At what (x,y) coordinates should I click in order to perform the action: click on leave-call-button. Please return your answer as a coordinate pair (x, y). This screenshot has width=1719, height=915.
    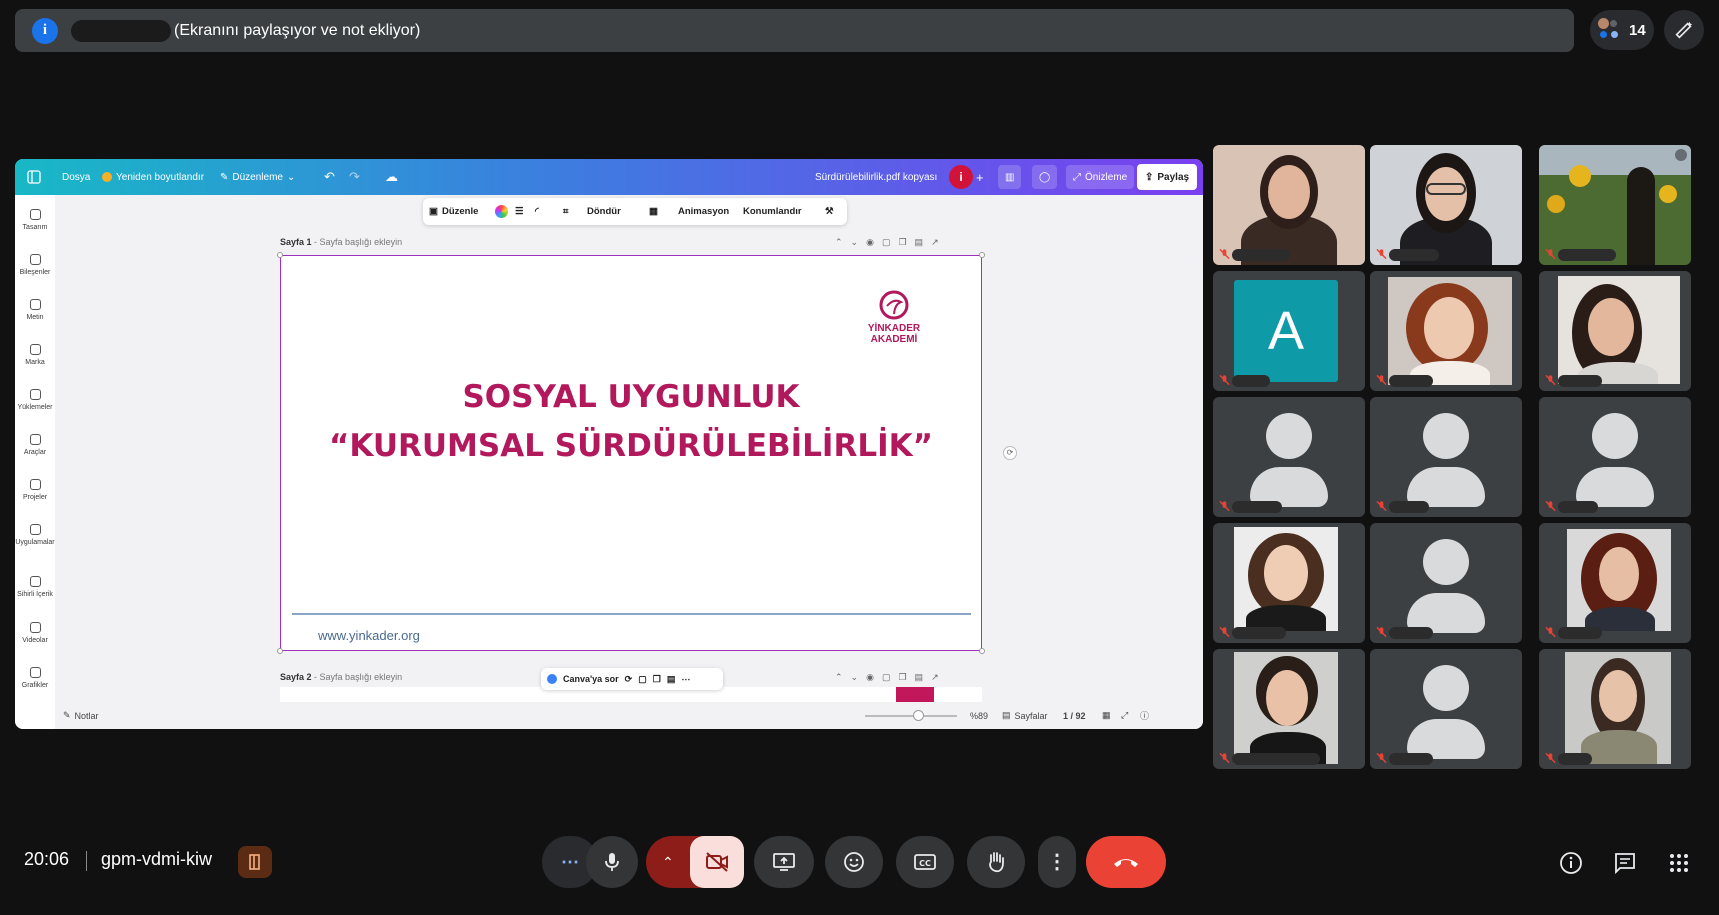
    Looking at the image, I should click on (1126, 862).